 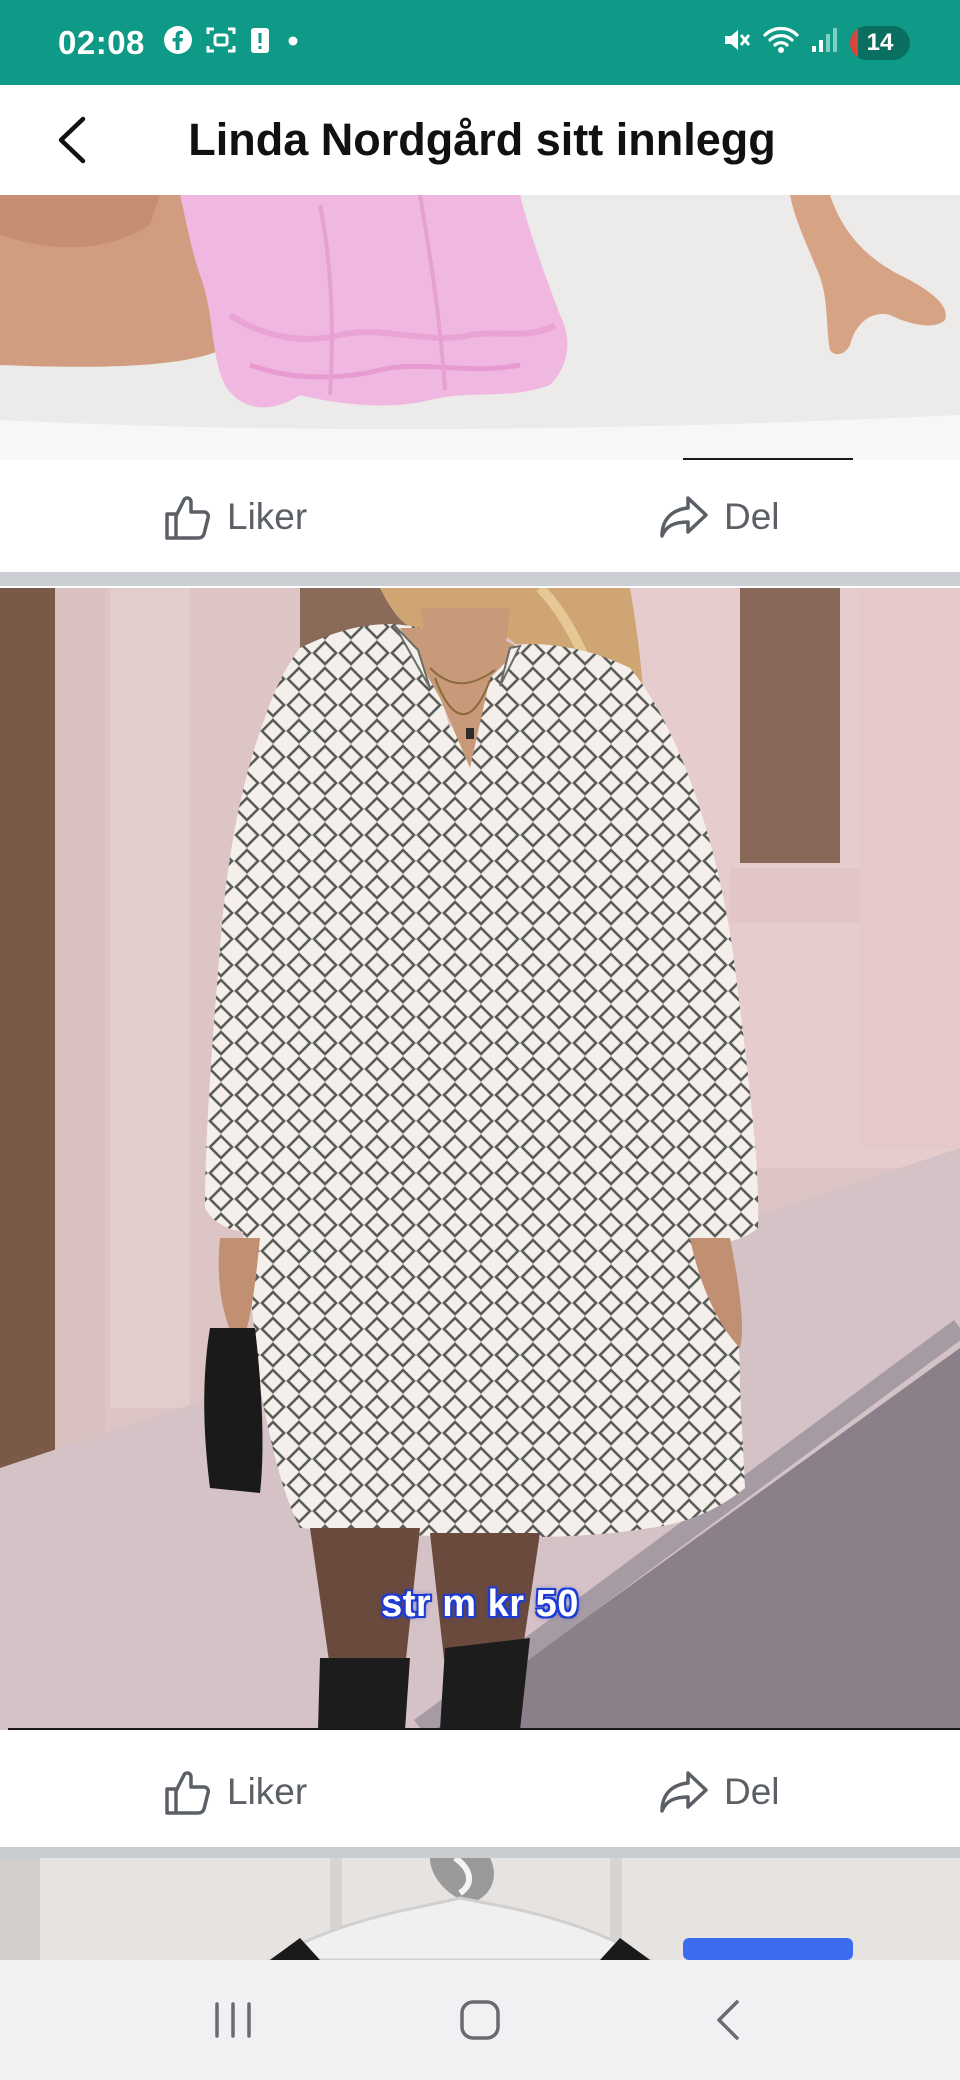 I want to click on post-actions-2: Liker Del, so click(x=480, y=1792).